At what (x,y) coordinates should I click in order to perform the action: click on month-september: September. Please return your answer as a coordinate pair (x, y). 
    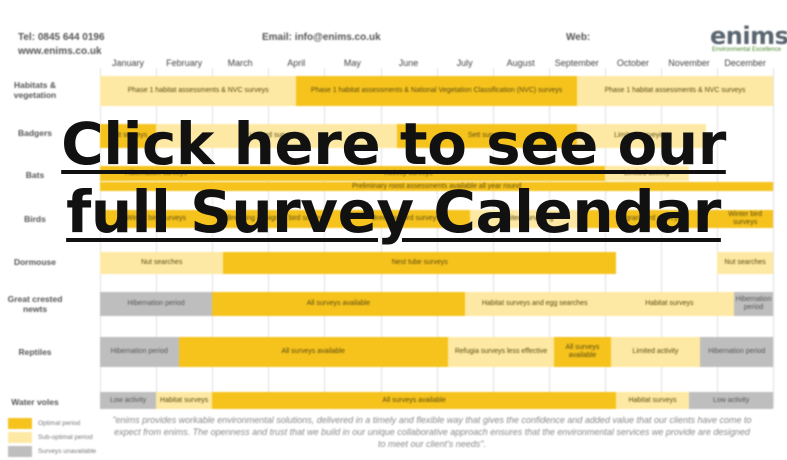
    Looking at the image, I should click on (576, 63).